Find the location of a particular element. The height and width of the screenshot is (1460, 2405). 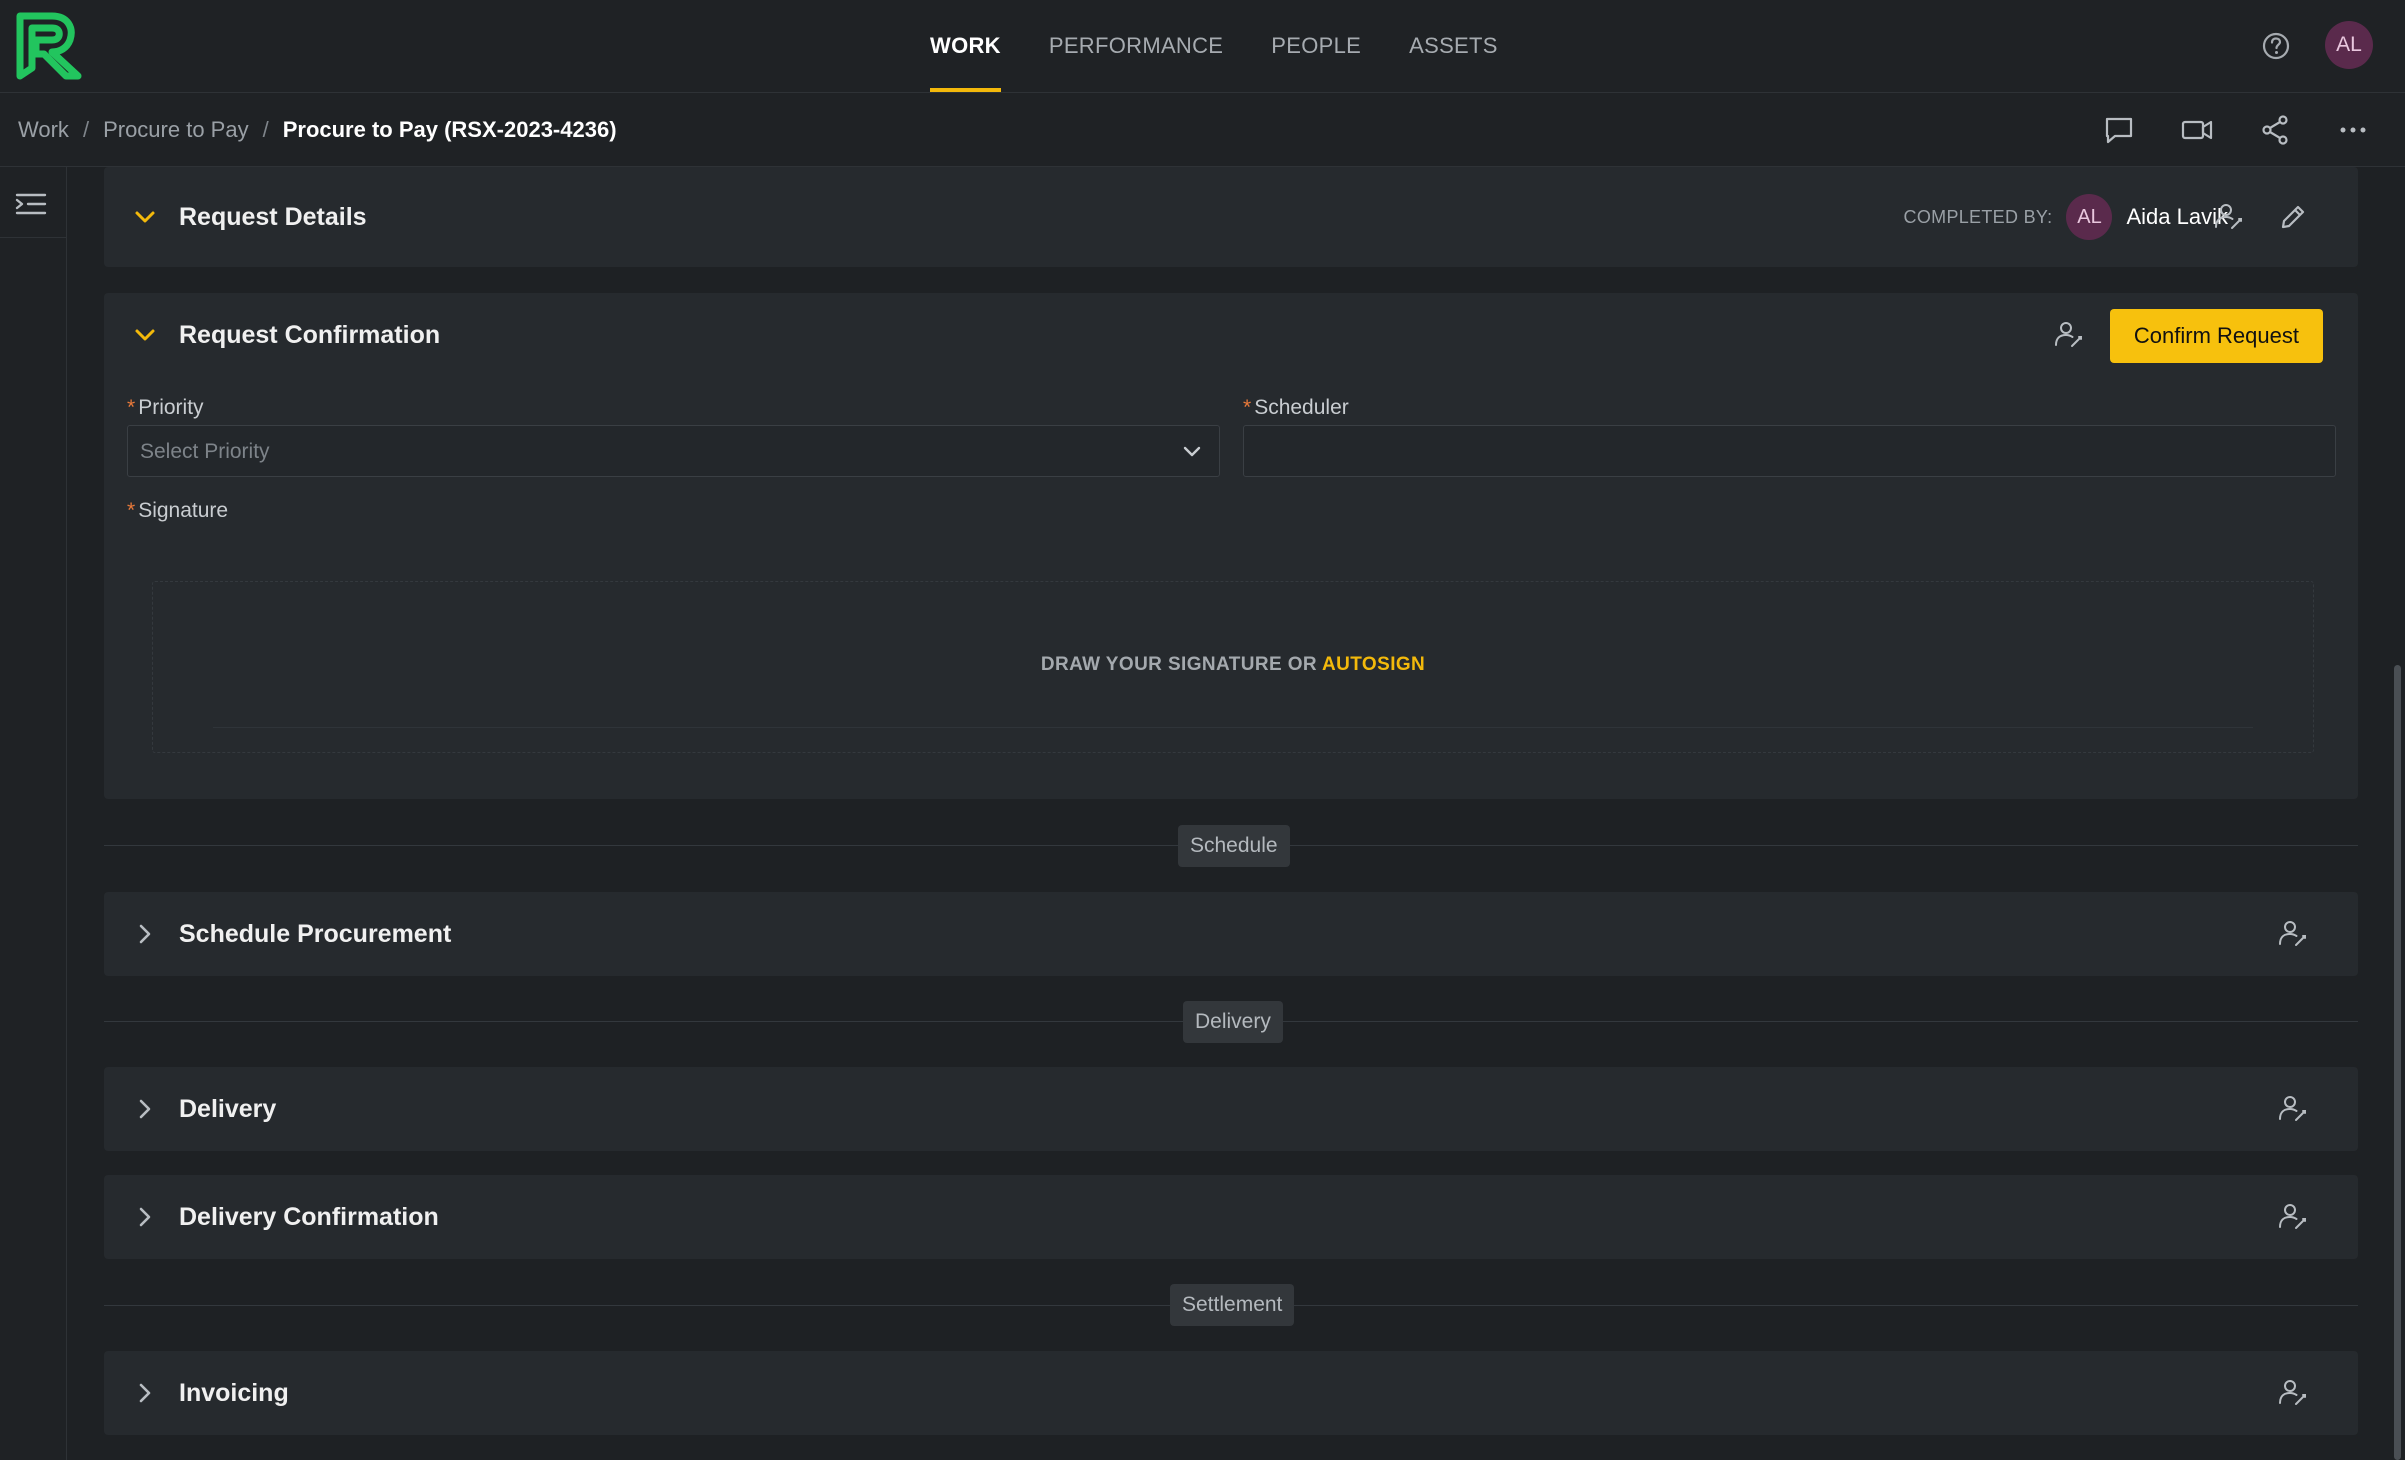

main-nav: WORK PERFORMANCE PEOPLE ASSETS is located at coordinates (1214, 46).